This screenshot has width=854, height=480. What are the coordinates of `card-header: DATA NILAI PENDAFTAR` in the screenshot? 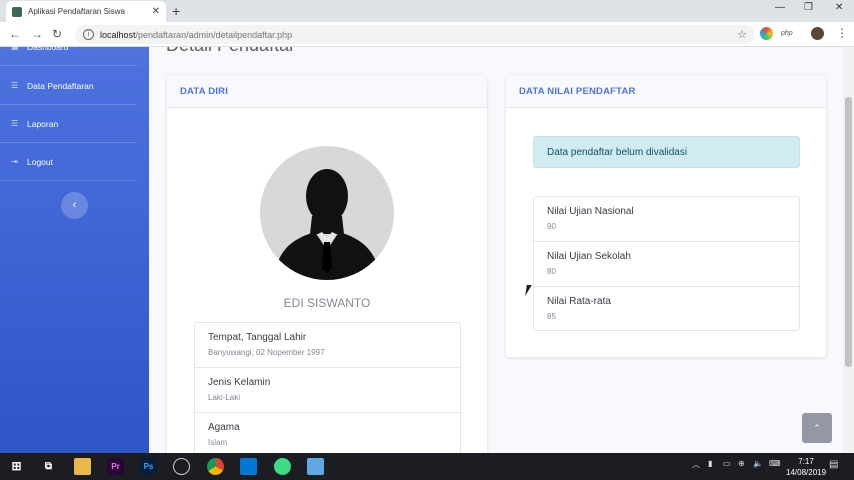 It's located at (666, 91).